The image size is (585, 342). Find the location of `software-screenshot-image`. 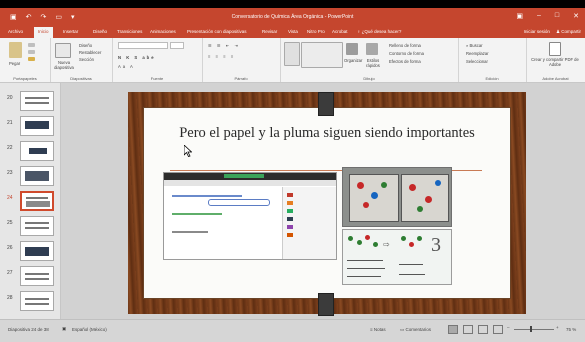

software-screenshot-image is located at coordinates (250, 216).